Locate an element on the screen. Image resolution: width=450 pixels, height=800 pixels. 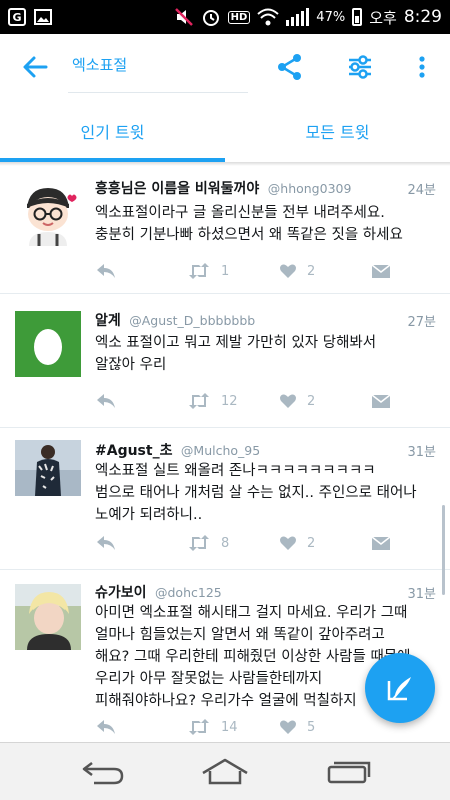
tweet-actions: 1 2 is located at coordinates (263, 271).